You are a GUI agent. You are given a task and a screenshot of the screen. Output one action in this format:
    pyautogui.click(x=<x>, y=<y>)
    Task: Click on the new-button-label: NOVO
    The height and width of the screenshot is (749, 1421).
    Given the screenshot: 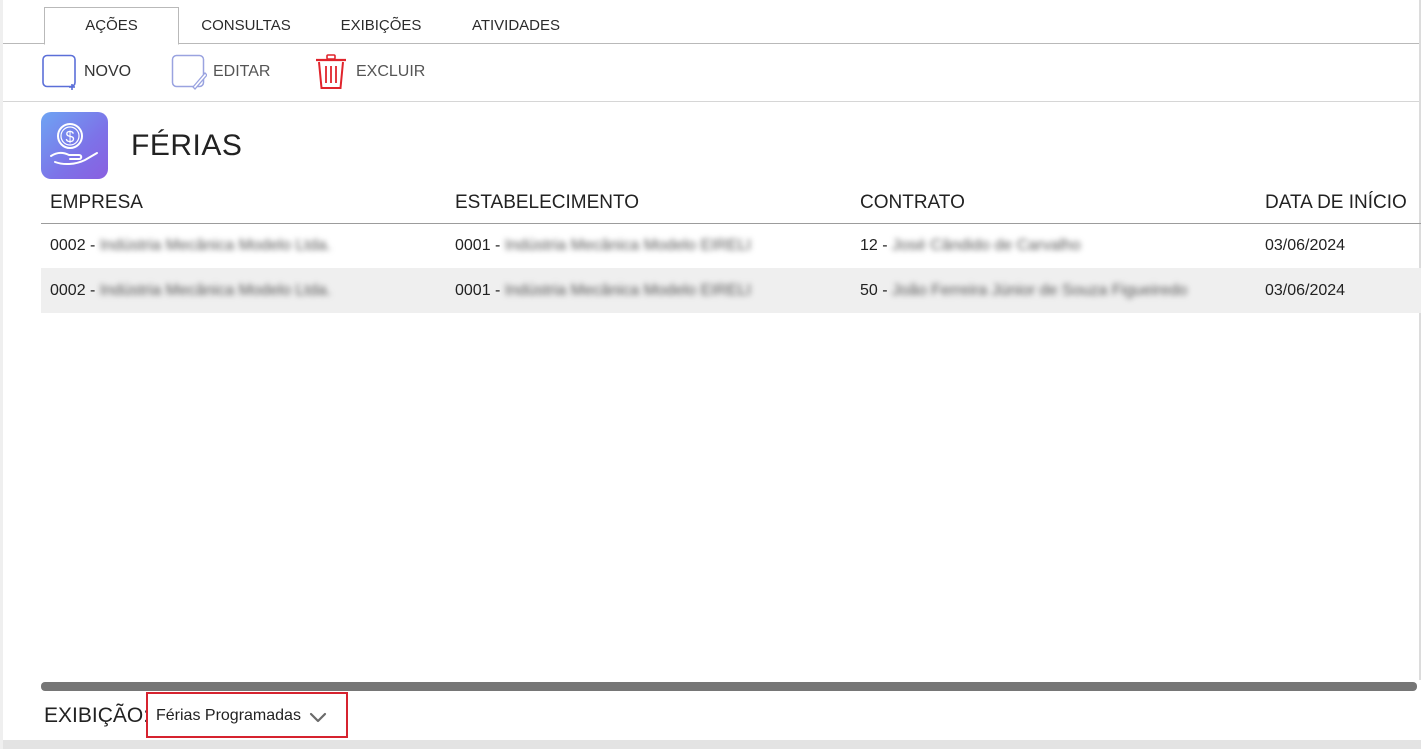 What is the action you would take?
    pyautogui.click(x=108, y=71)
    